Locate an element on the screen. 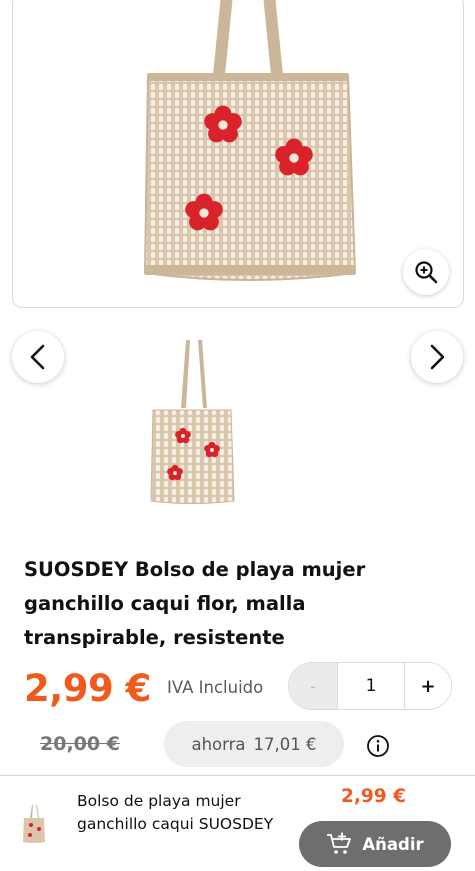 This screenshot has width=475, height=871. previous-image-button is located at coordinates (38, 357).